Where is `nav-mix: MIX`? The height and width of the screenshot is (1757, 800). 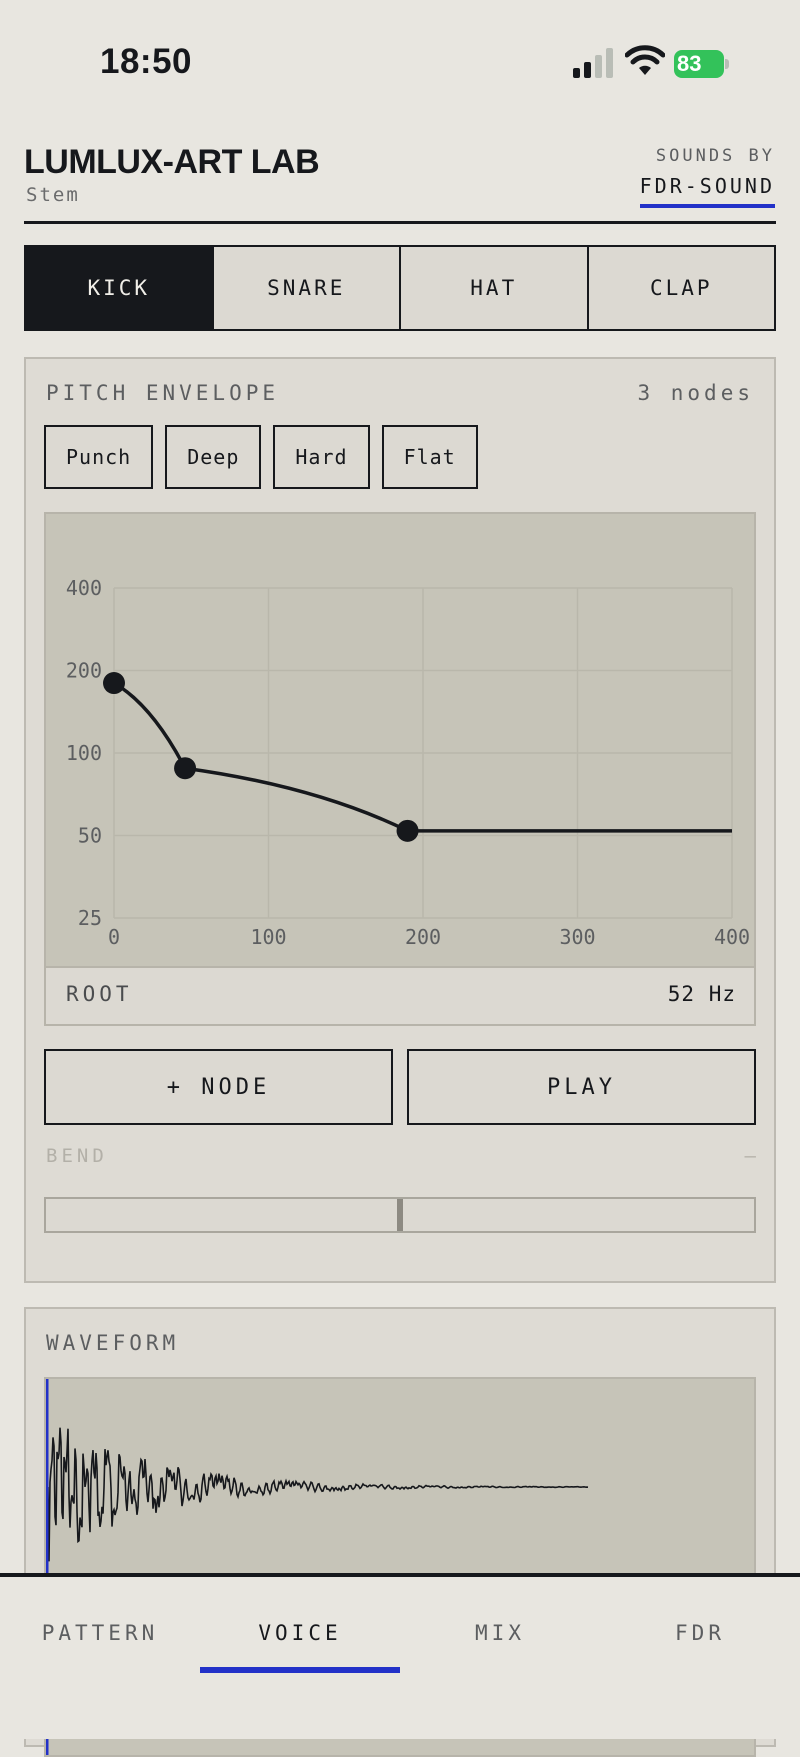
nav-mix: MIX is located at coordinates (500, 1658).